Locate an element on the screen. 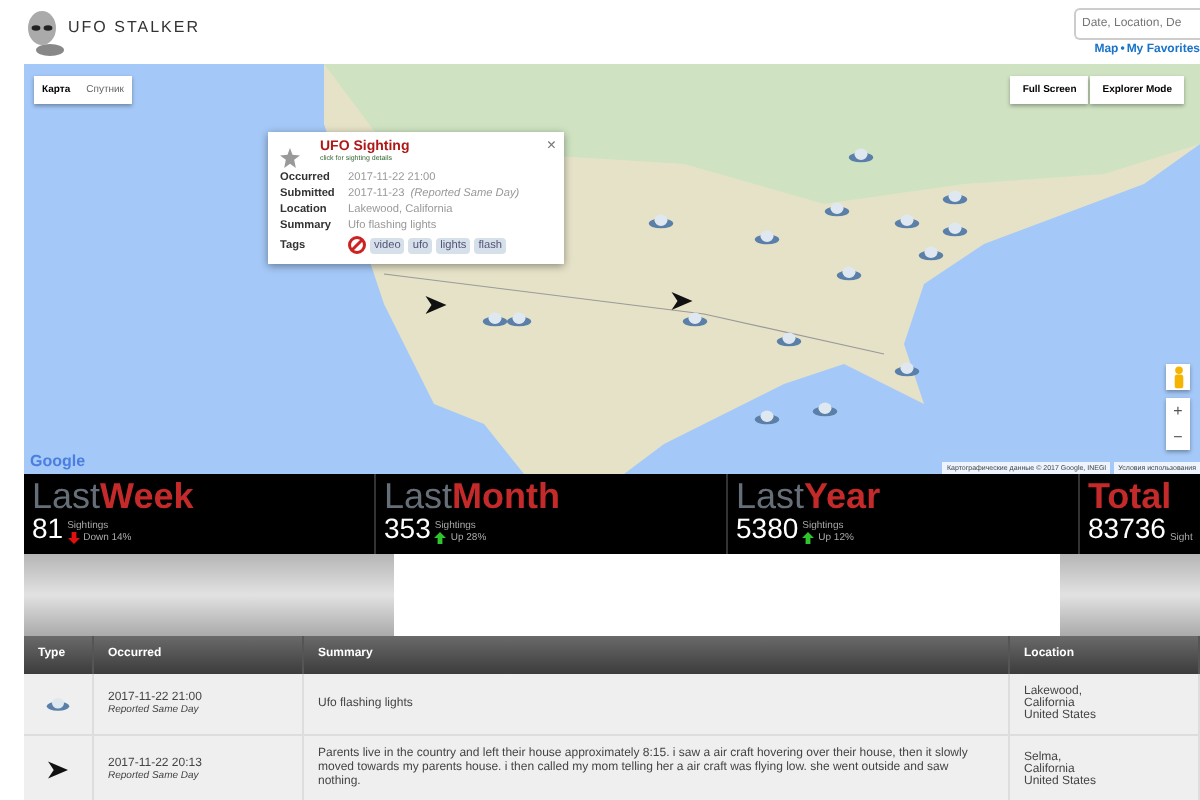 The image size is (1200, 800). stat-count: 81 is located at coordinates (48, 529).